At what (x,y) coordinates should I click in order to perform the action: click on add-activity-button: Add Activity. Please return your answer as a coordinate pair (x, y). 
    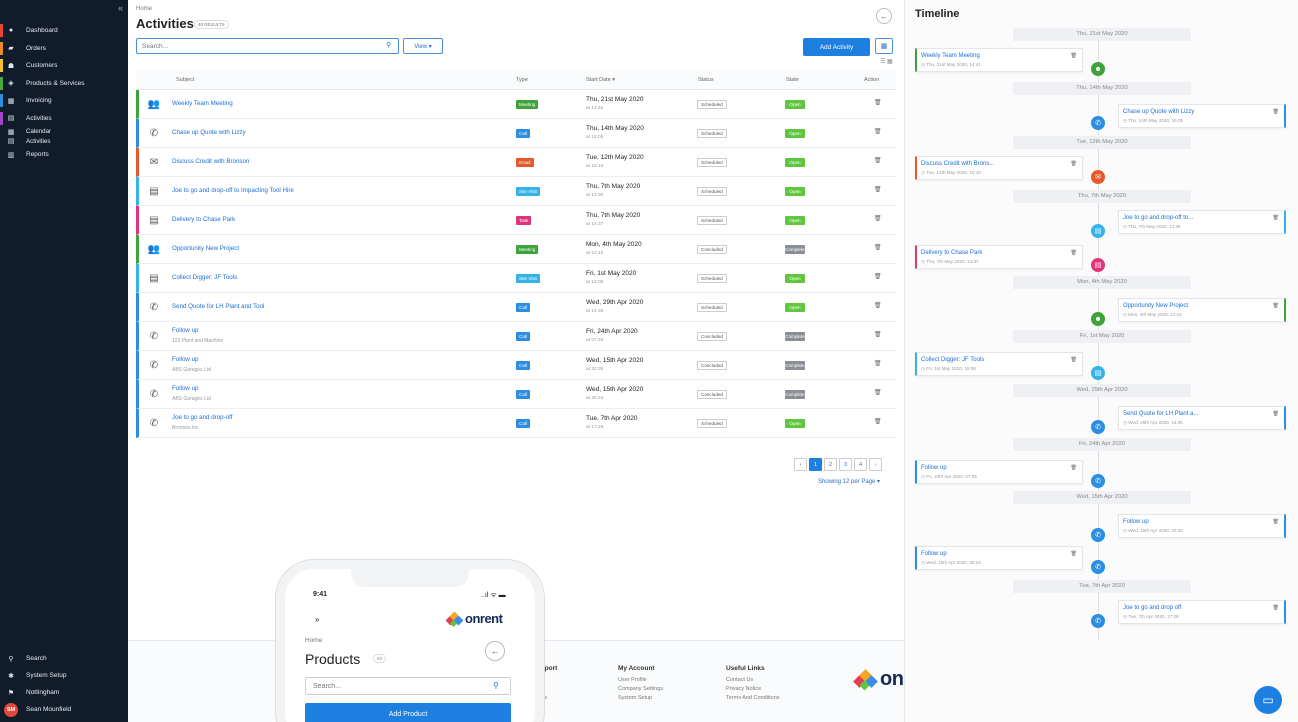
    Looking at the image, I should click on (836, 47).